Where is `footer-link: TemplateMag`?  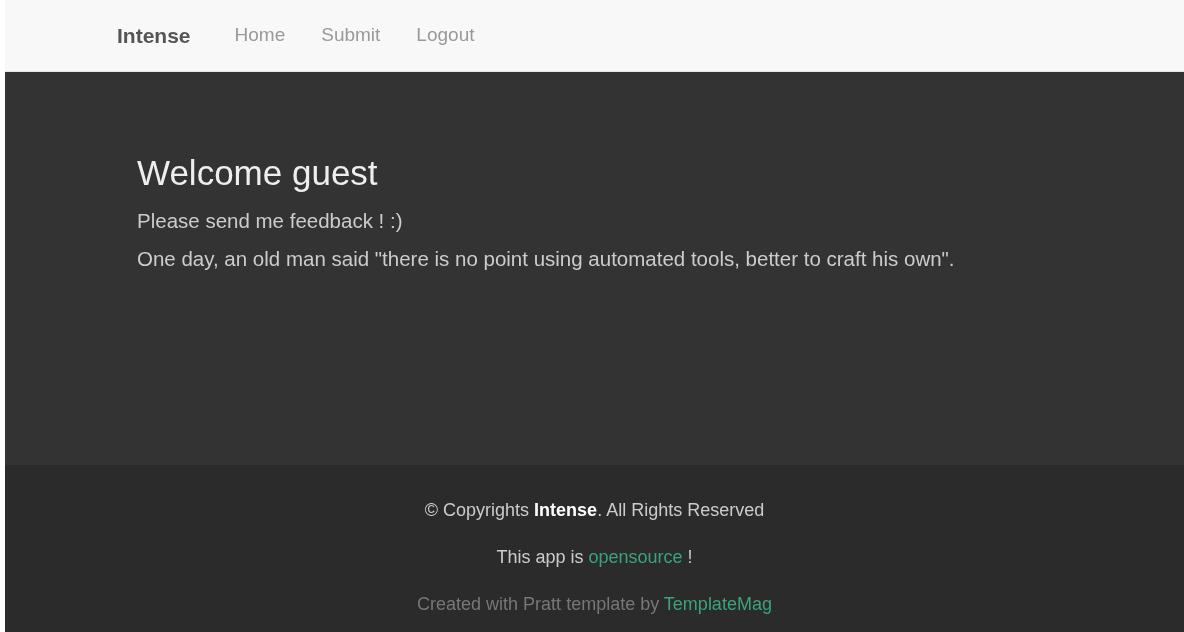 footer-link: TemplateMag is located at coordinates (717, 604).